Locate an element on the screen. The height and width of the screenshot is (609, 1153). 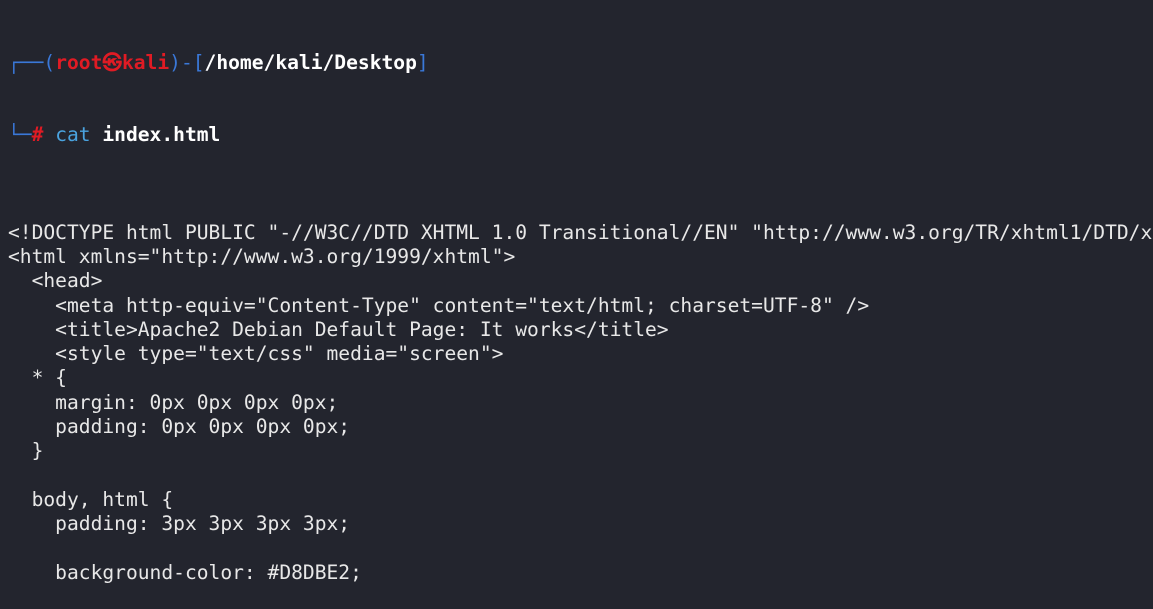
output-line: * { is located at coordinates (37, 378).